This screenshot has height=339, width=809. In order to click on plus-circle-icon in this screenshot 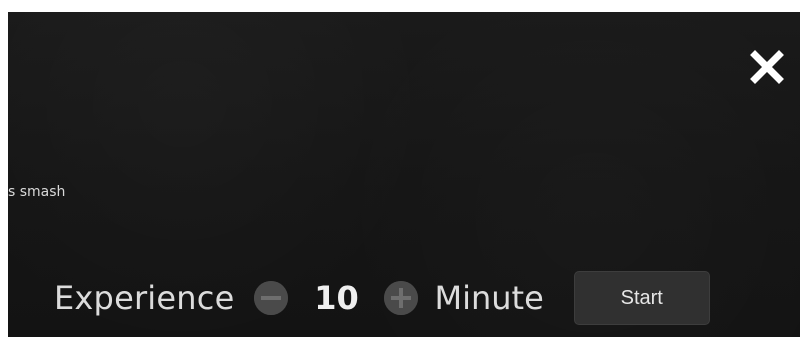, I will do `click(401, 298)`.